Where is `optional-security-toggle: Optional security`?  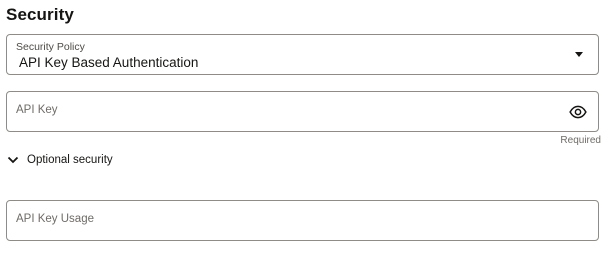 optional-security-toggle: Optional security is located at coordinates (60, 160).